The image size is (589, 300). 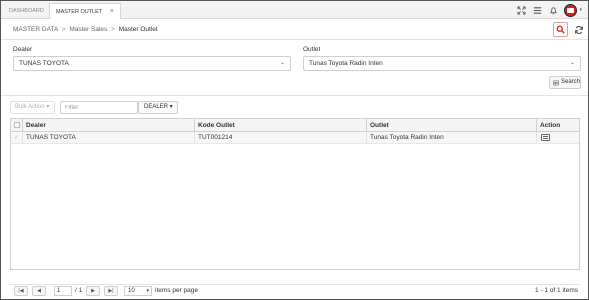 What do you see at coordinates (152, 63) in the screenshot?
I see `dealer-select: TUNAS TOYOTA ⌄` at bounding box center [152, 63].